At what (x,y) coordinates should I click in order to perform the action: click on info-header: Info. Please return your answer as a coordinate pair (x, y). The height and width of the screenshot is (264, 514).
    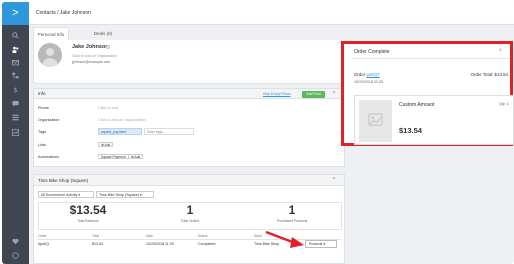
    Looking at the image, I should click on (189, 94).